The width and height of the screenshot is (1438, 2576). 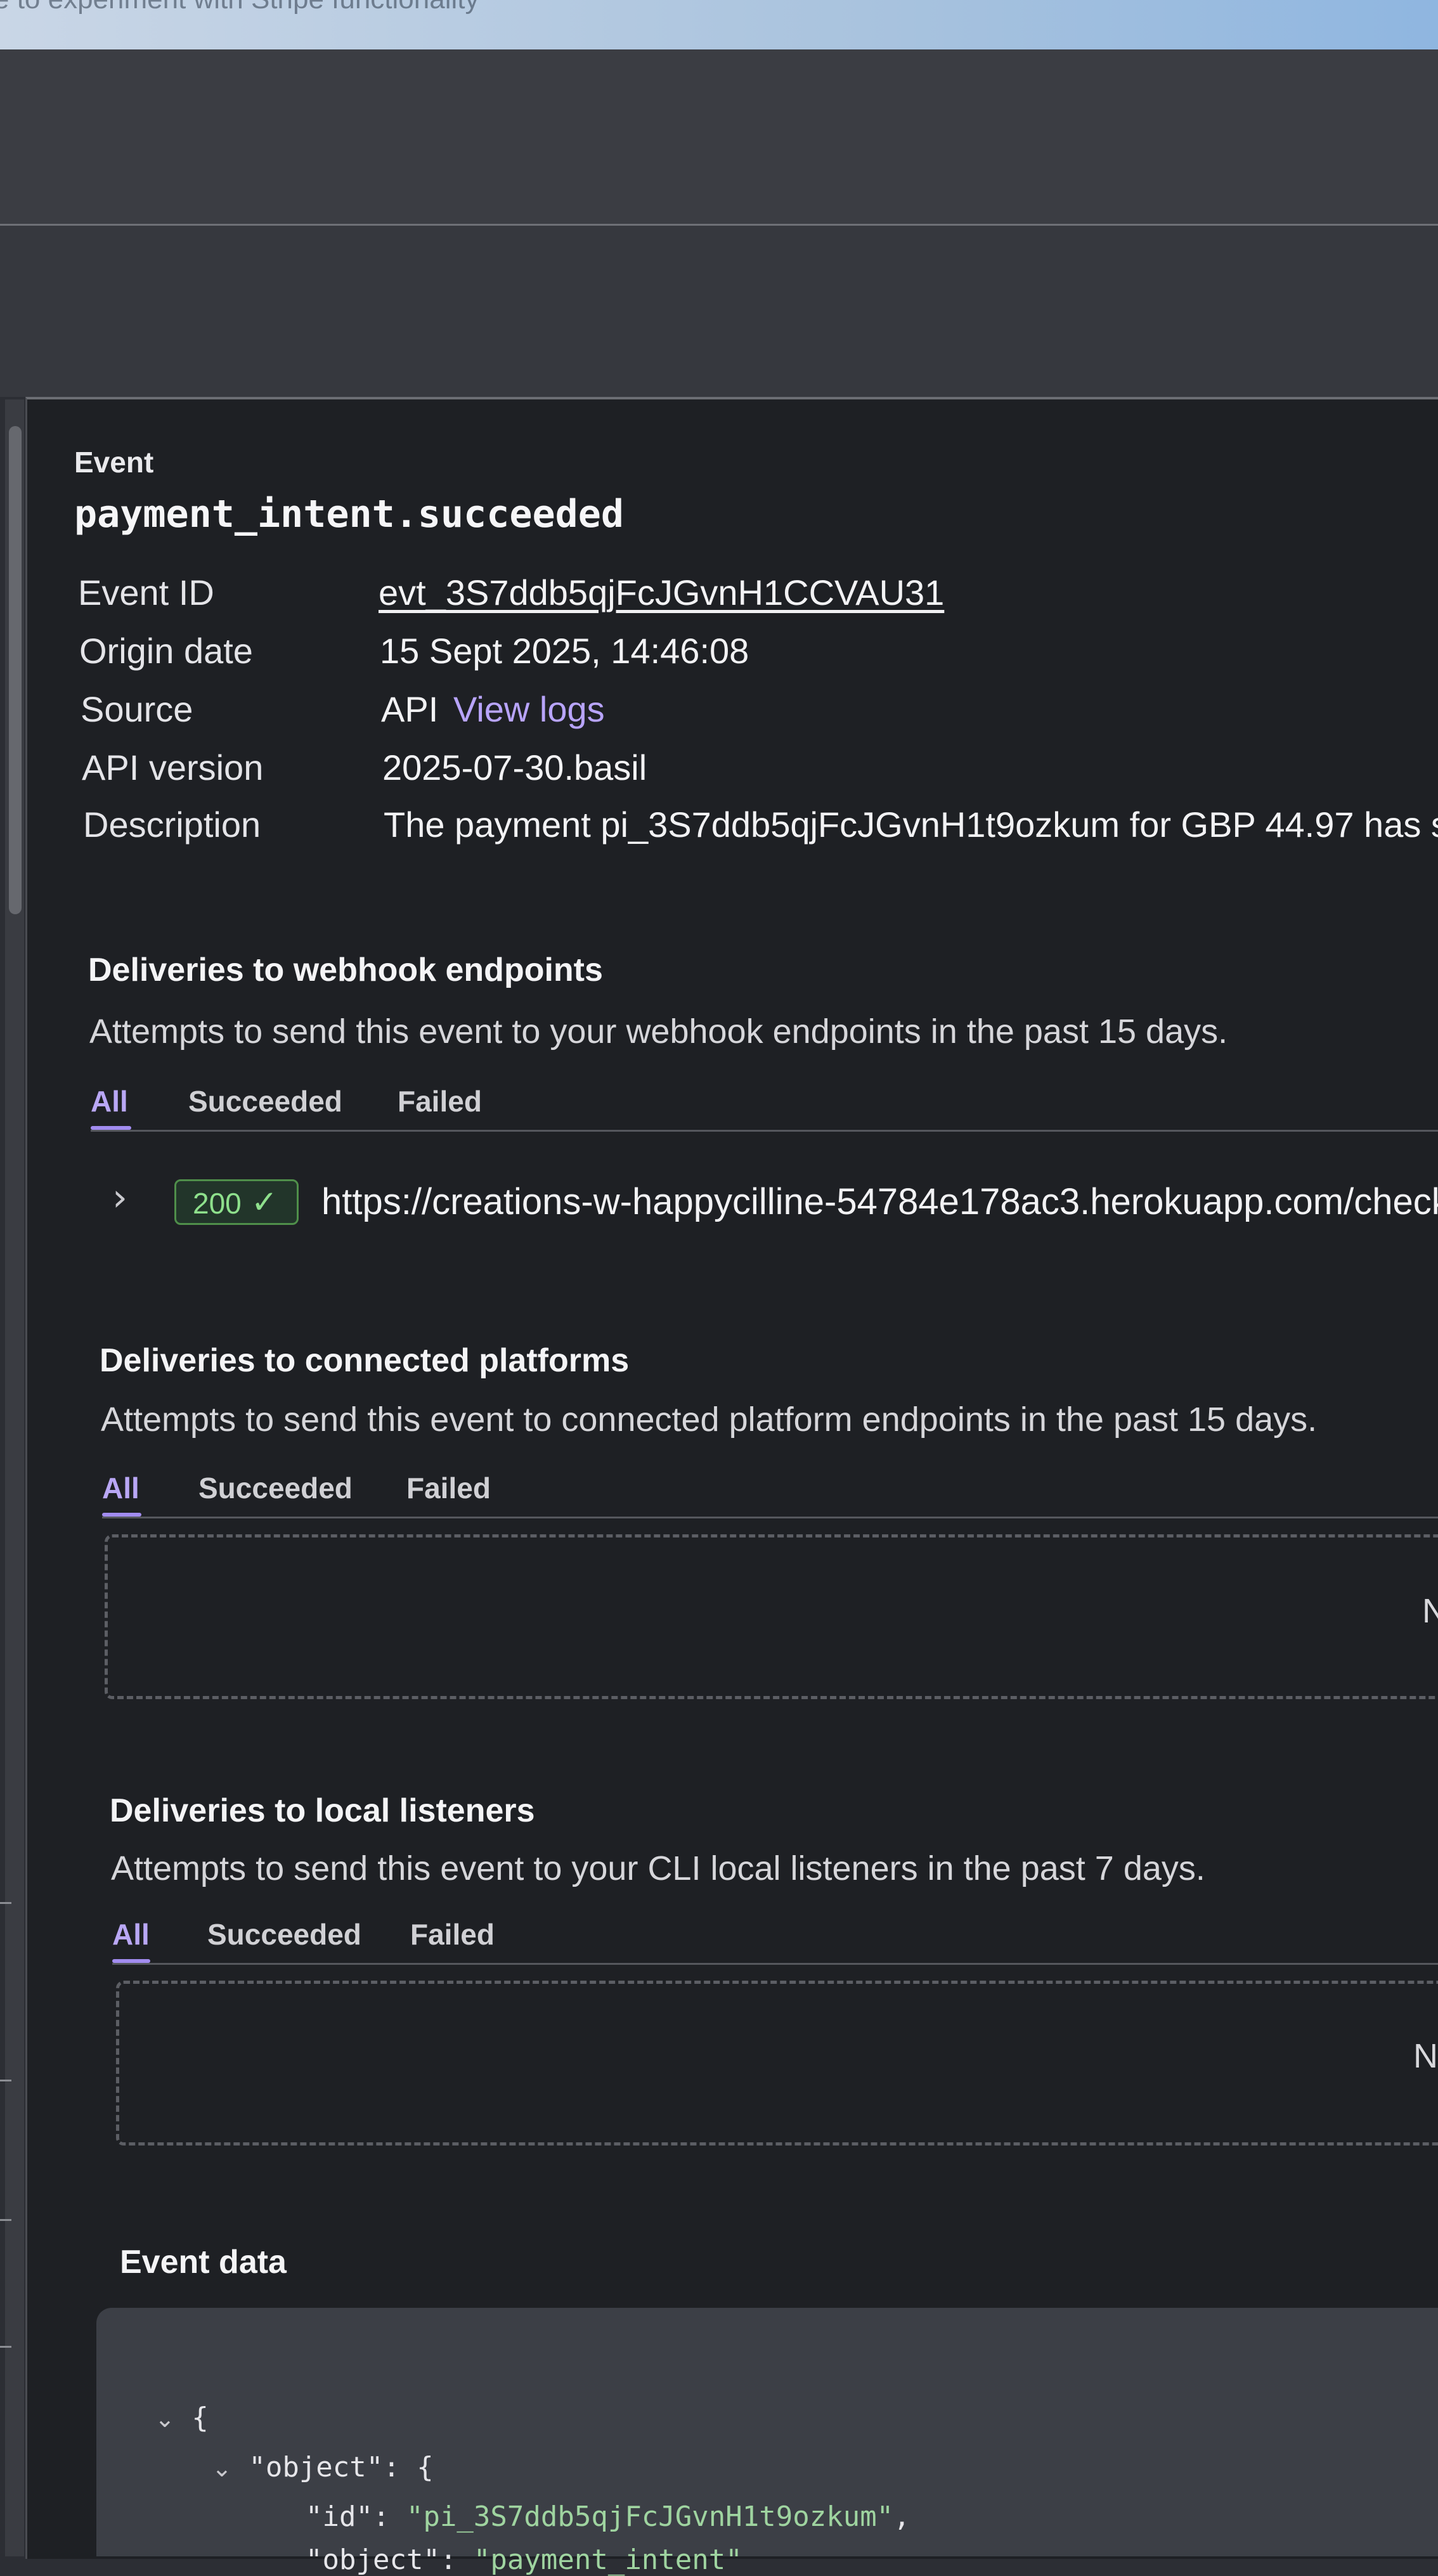 I want to click on json-object-type-line: "object": "payment_intent", so click(x=524, y=2560).